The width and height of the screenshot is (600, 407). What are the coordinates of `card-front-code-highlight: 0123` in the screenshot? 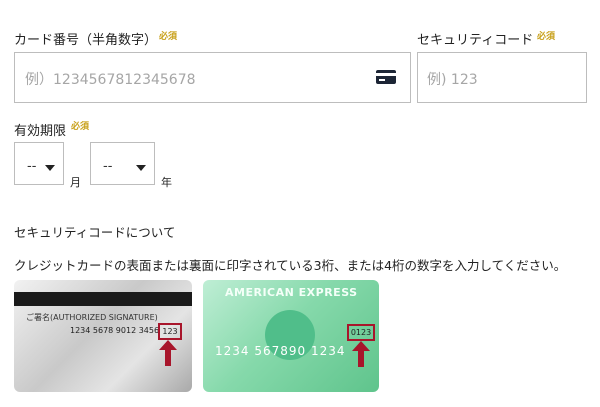 It's located at (361, 332).